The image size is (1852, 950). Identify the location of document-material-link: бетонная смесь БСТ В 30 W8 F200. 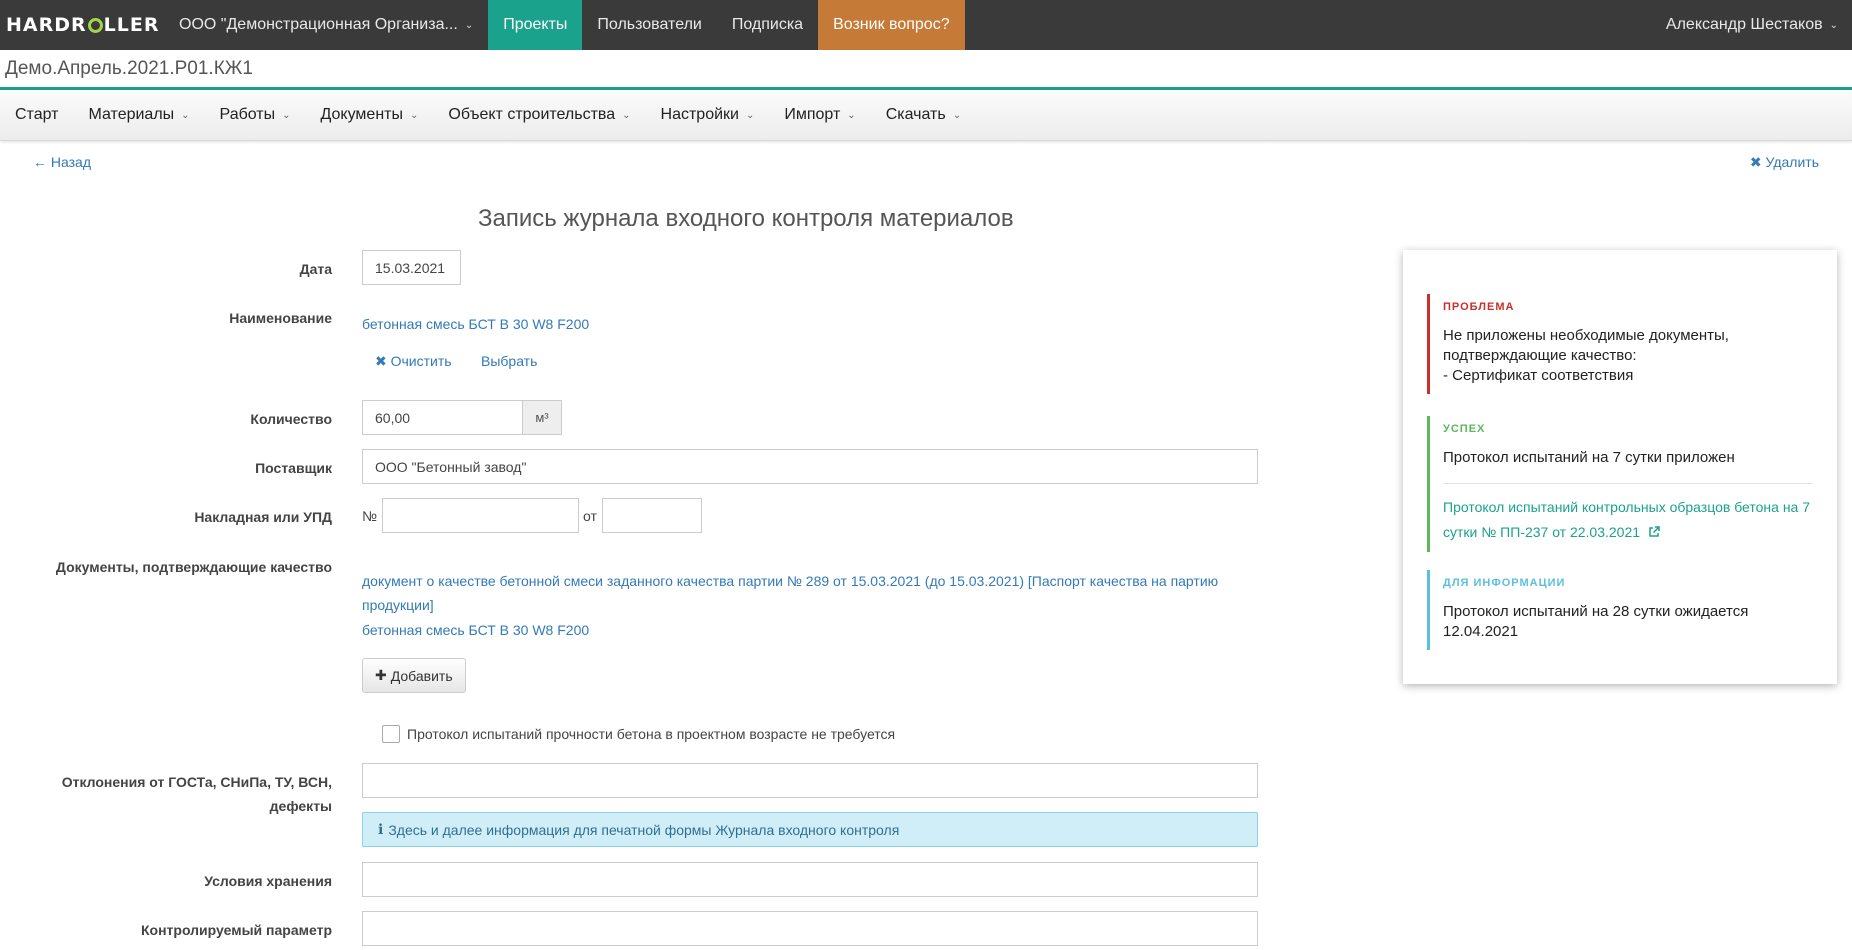
(475, 630).